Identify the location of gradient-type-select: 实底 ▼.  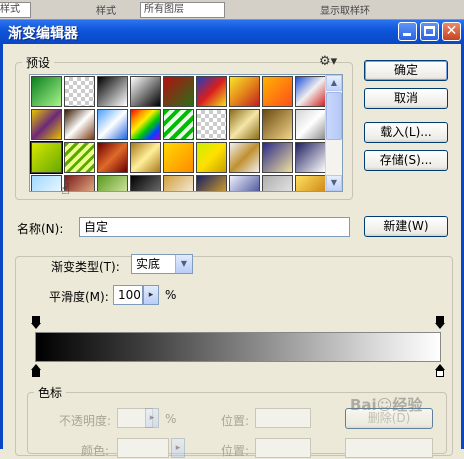
(162, 264).